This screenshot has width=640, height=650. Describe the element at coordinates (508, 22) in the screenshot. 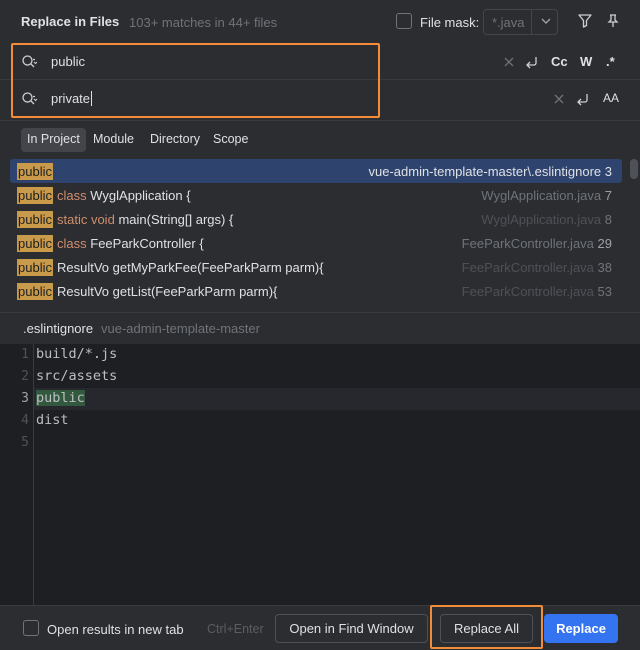

I see `file-mask-value: *.java` at that location.